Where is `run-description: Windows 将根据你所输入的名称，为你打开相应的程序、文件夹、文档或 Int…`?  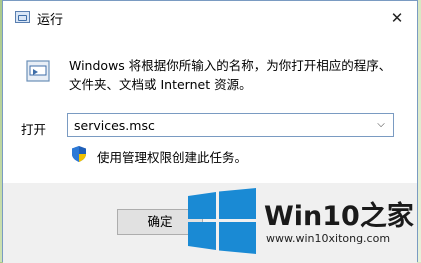
run-description: Windows 将根据你所输入的名称，为你打开相应的程序、文件夹、文档或 Int… is located at coordinates (230, 75).